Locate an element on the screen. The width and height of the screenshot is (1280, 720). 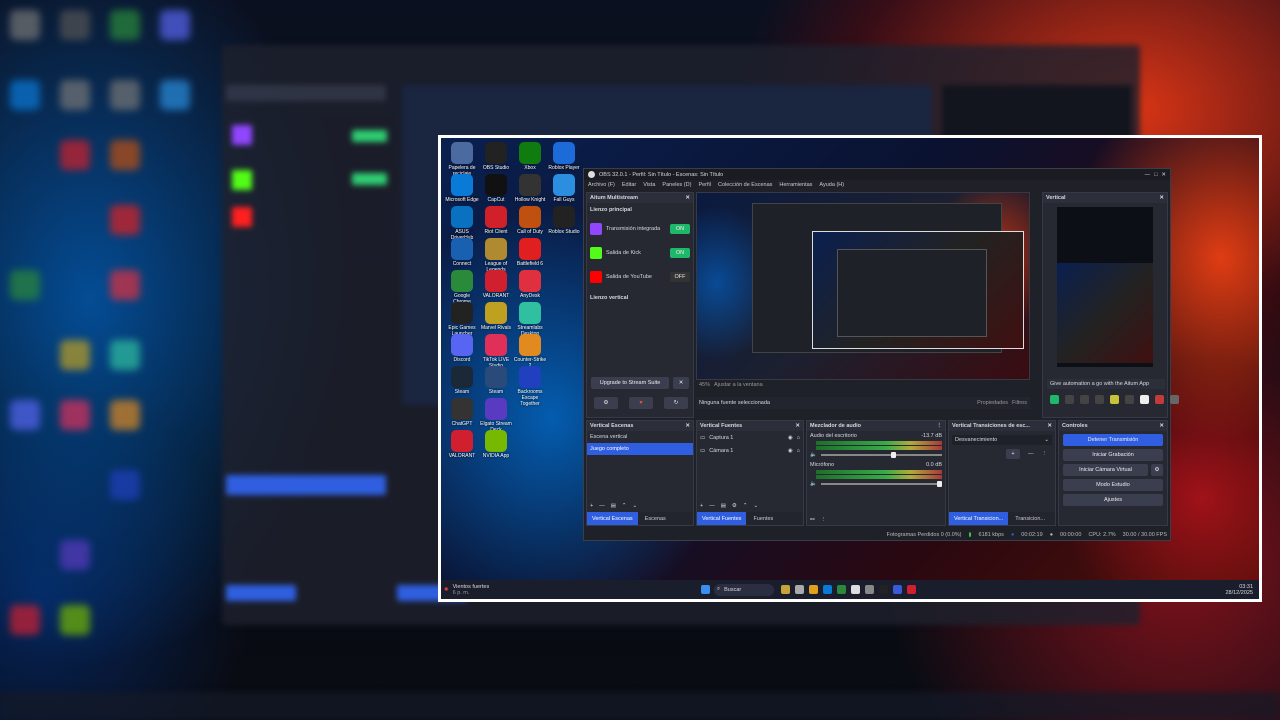
heart-icon is located at coordinates (1159, 399).